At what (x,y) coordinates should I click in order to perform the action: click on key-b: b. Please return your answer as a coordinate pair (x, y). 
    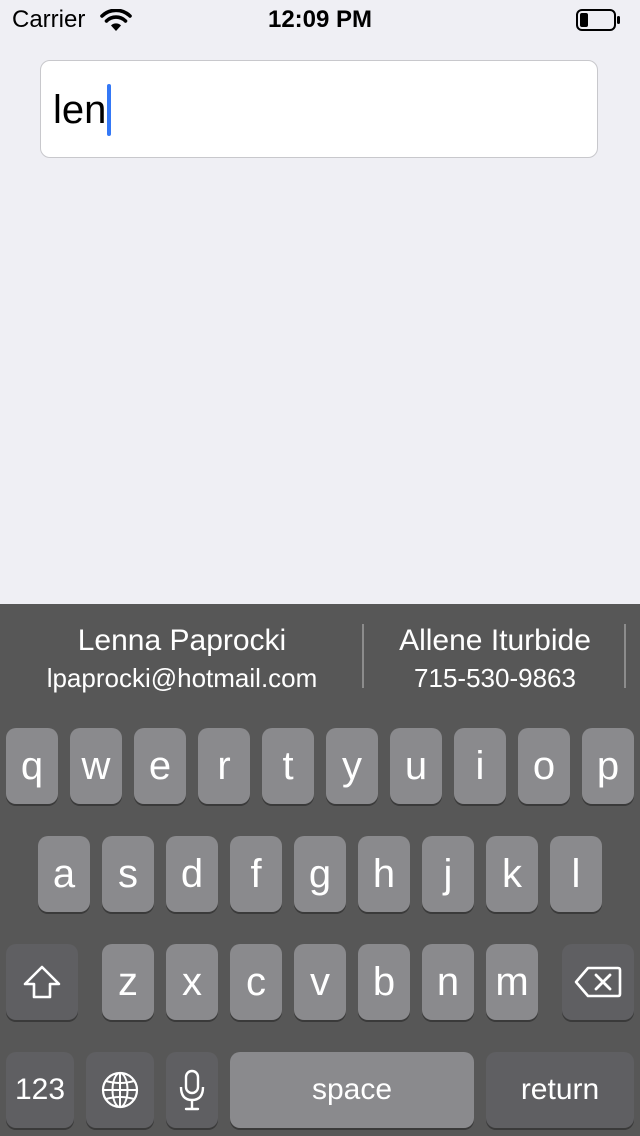
    Looking at the image, I should click on (384, 982).